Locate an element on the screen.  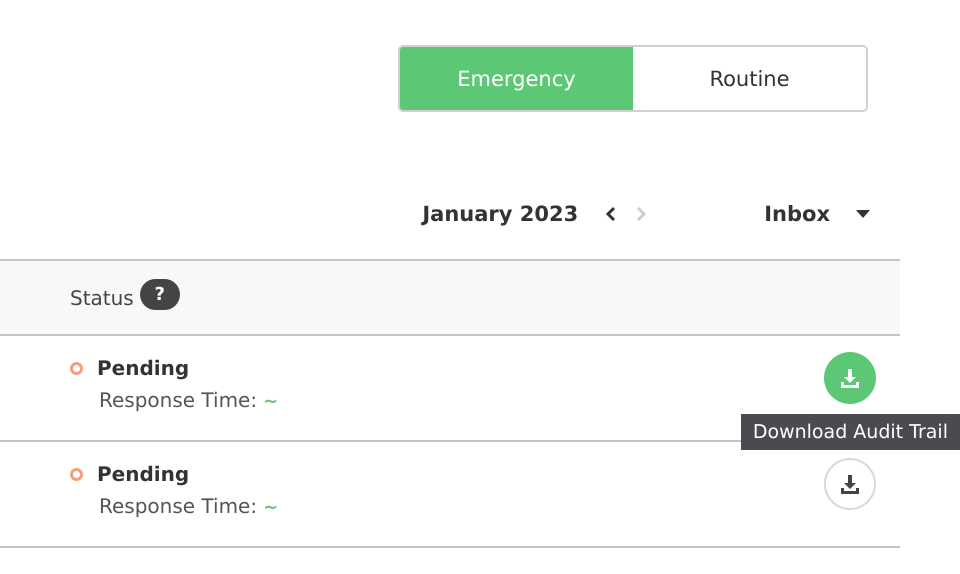
caret-icon is located at coordinates (863, 214).